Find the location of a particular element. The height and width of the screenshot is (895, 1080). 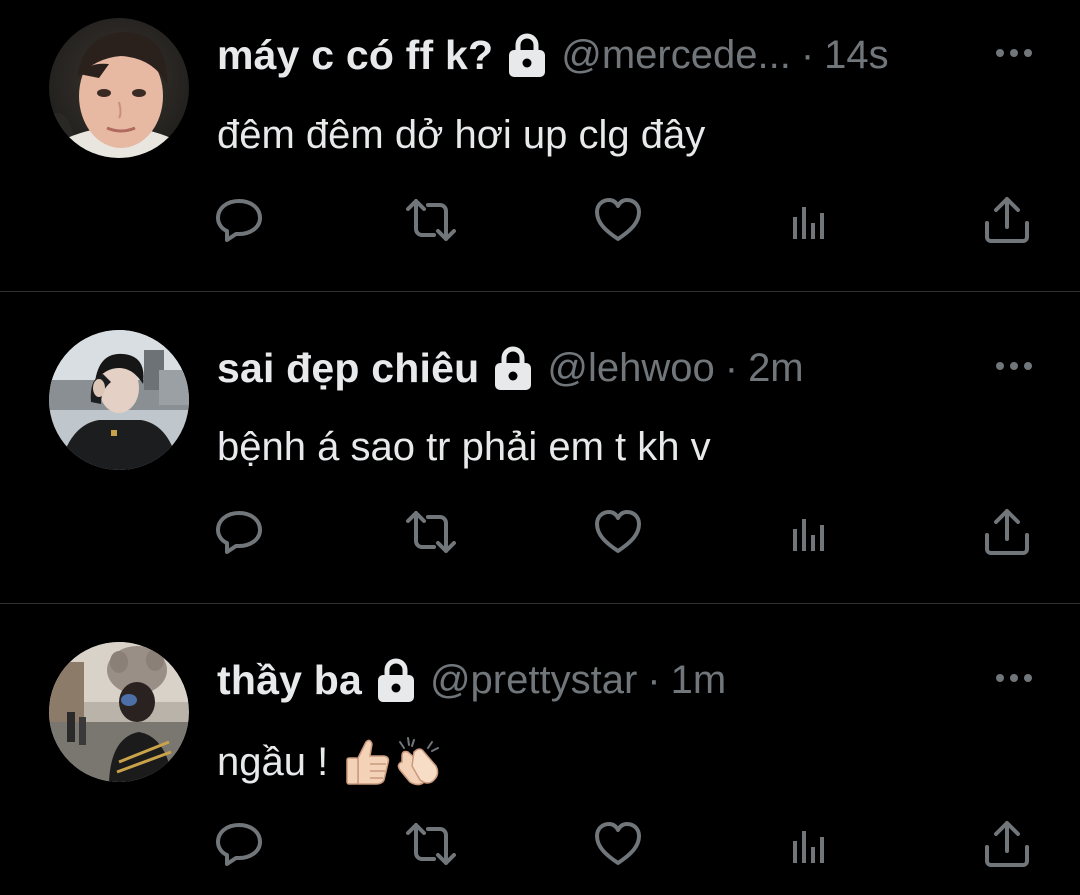

clapping-hands-emoji is located at coordinates (418, 762).